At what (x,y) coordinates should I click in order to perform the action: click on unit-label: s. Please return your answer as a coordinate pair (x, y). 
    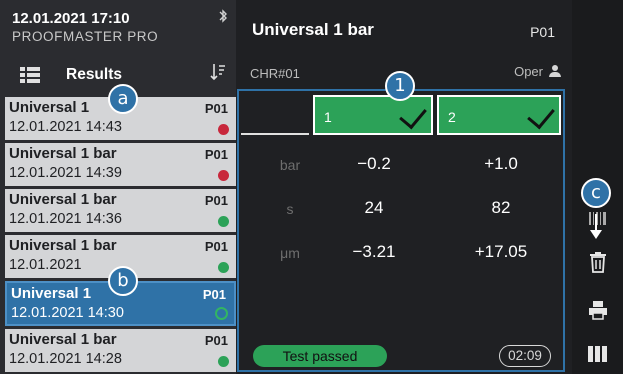
    Looking at the image, I should click on (290, 209).